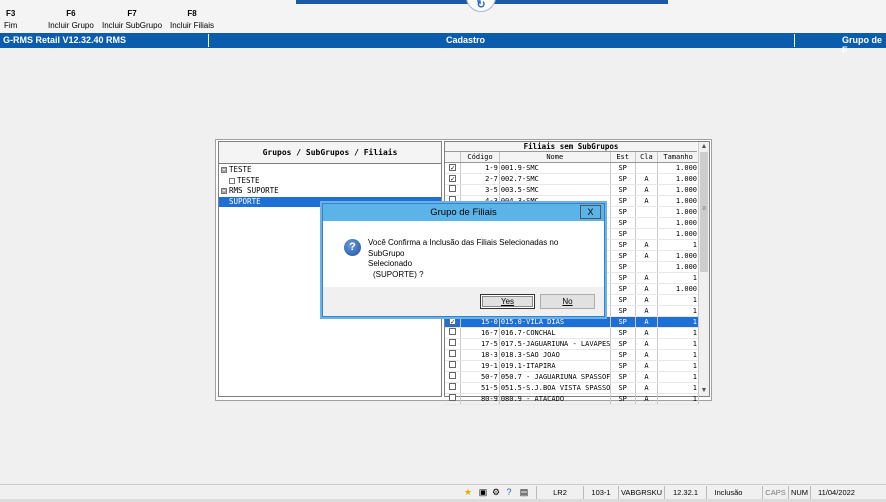  Describe the element at coordinates (330, 191) in the screenshot. I see `tree-node-group: ⊟ RMS SUPORTE` at that location.